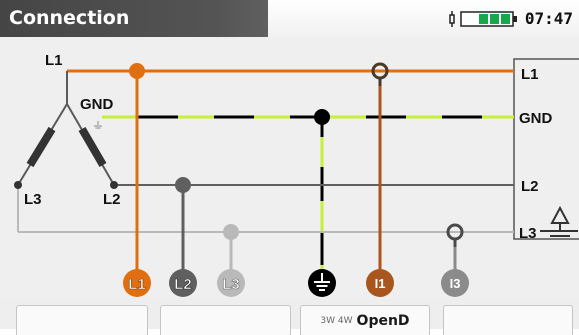  I want to click on l3-node, so click(231, 232).